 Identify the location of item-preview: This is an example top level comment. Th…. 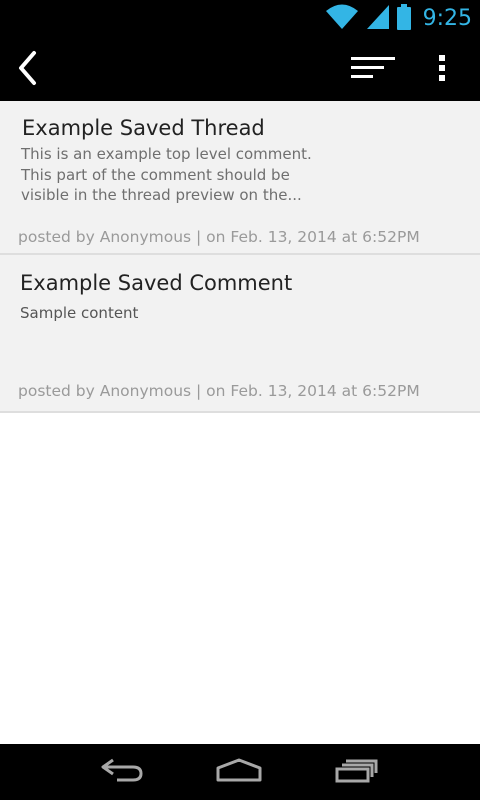
(166, 174).